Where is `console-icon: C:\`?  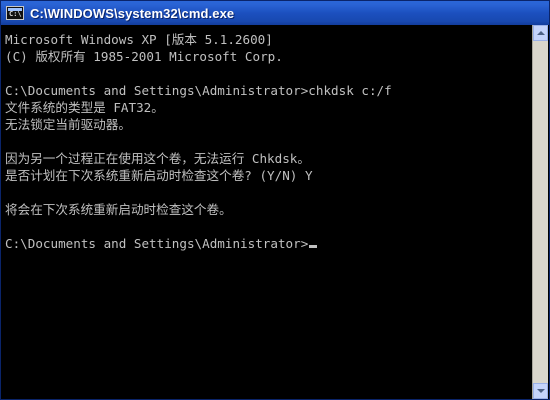 console-icon: C:\ is located at coordinates (15, 13).